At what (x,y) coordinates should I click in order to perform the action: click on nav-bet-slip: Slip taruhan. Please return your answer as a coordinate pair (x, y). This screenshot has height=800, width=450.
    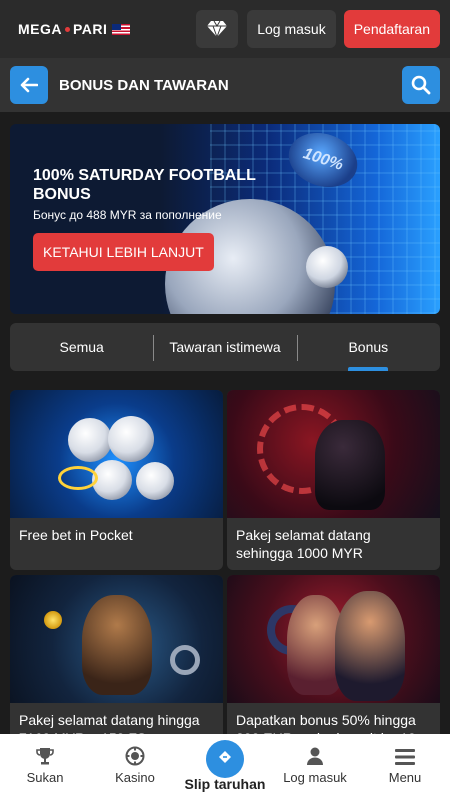
    Looking at the image, I should click on (225, 767).